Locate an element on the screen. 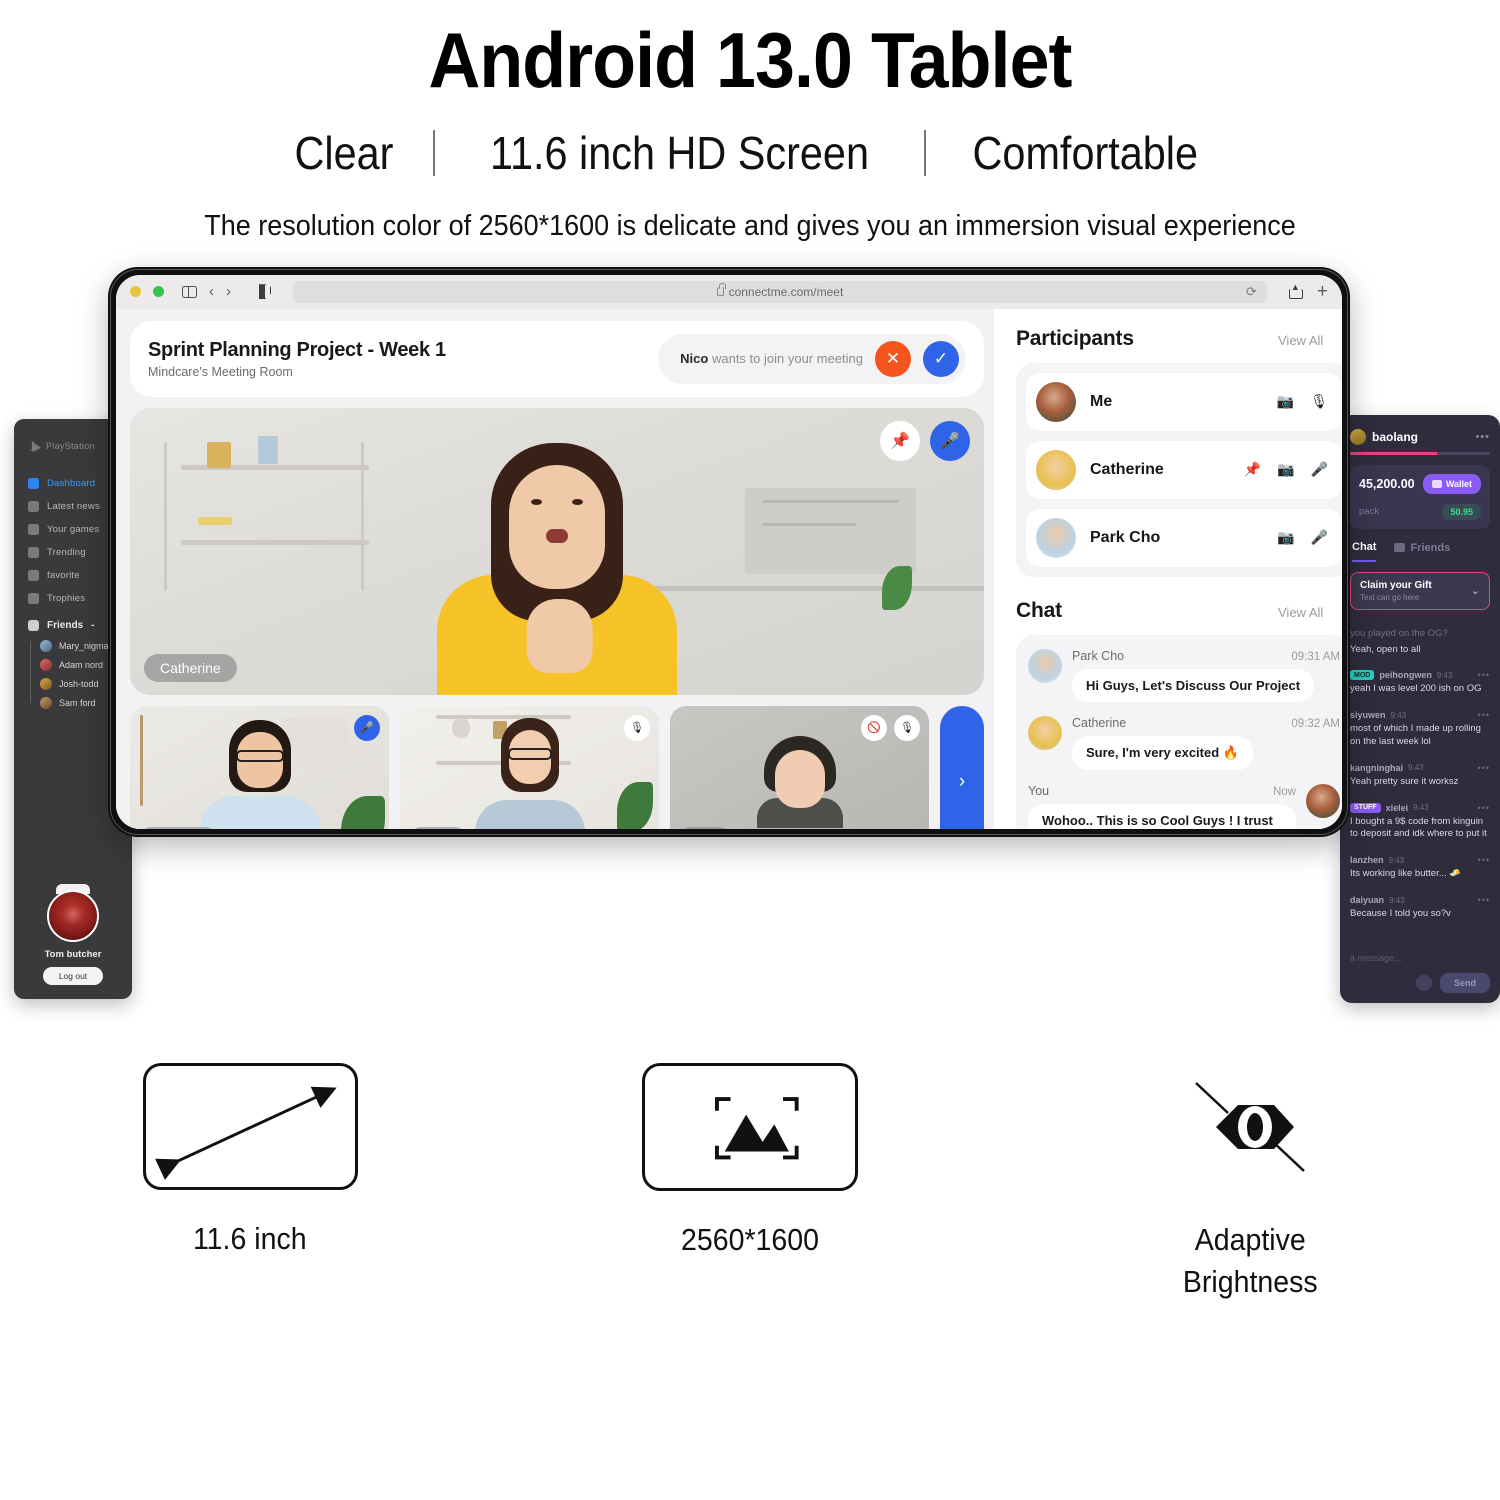 Image resolution: width=1500 pixels, height=1500 pixels. message-author: Catherine is located at coordinates (1099, 723).